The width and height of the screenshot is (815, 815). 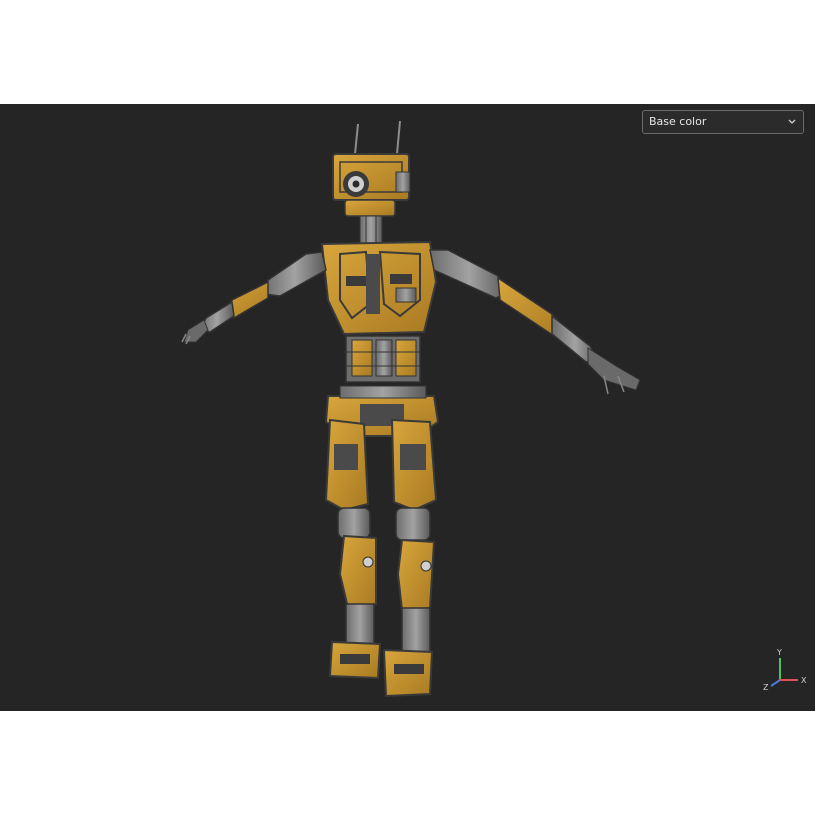 I want to click on axis-x-label: X, so click(x=804, y=680).